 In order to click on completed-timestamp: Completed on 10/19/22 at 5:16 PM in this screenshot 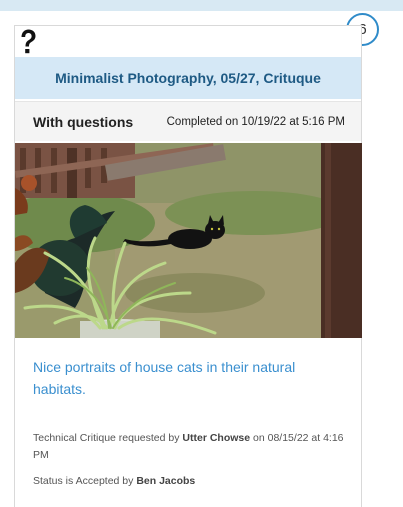, I will do `click(255, 121)`.